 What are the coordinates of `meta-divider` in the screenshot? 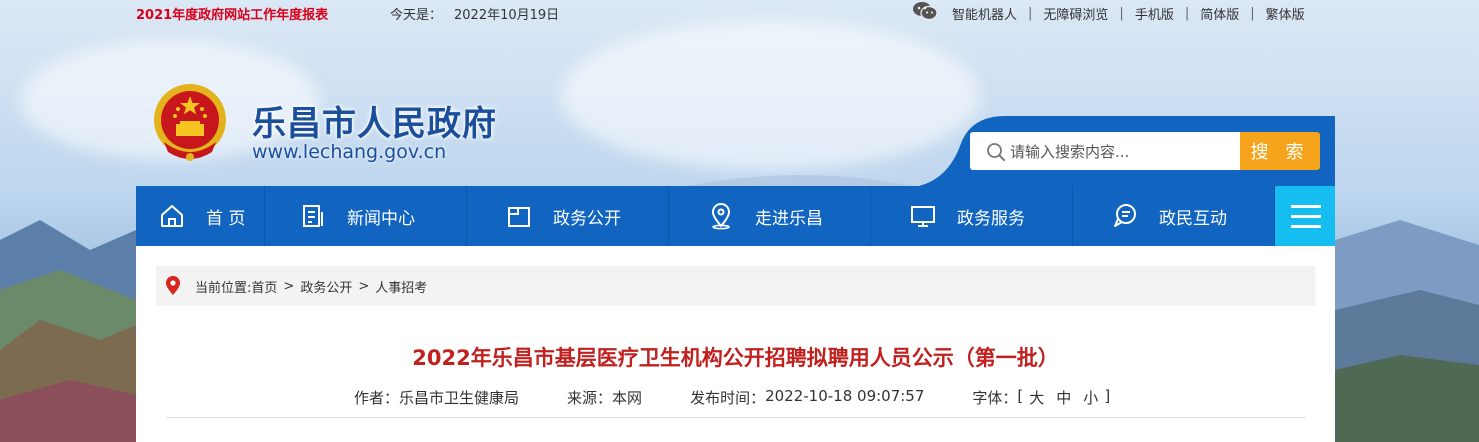 It's located at (736, 417).